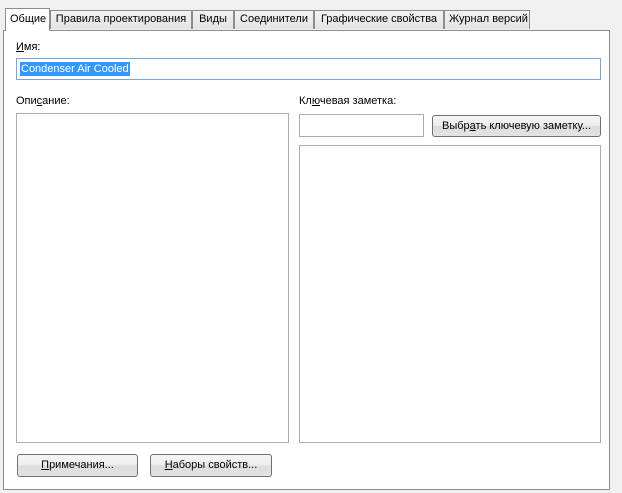 This screenshot has width=622, height=493. Describe the element at coordinates (308, 69) in the screenshot. I see `name-input: Condenser Air Cooled` at that location.